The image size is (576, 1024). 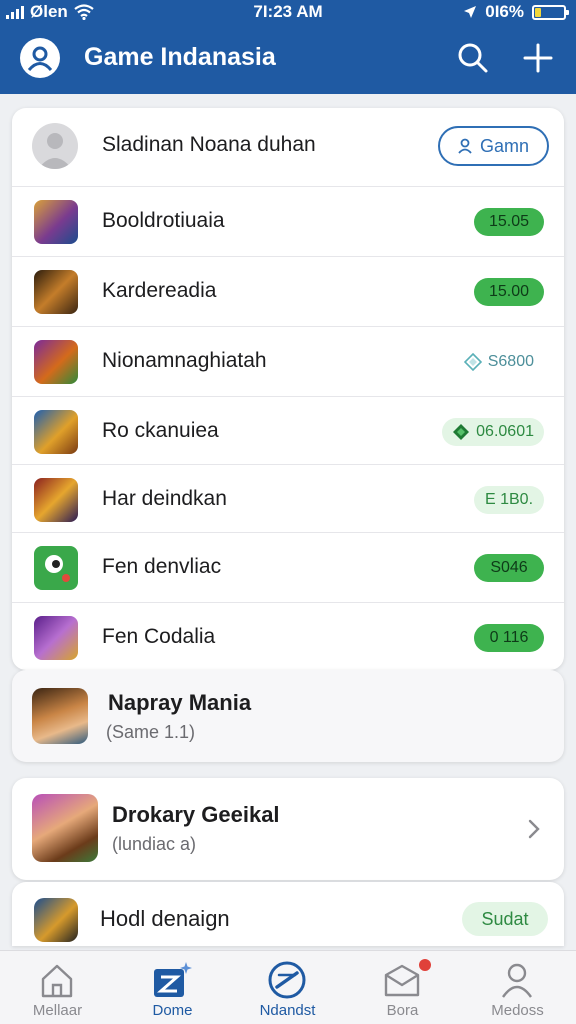 I want to click on profile-row: Sladinan Noana duhan Gamn, so click(x=288, y=147).